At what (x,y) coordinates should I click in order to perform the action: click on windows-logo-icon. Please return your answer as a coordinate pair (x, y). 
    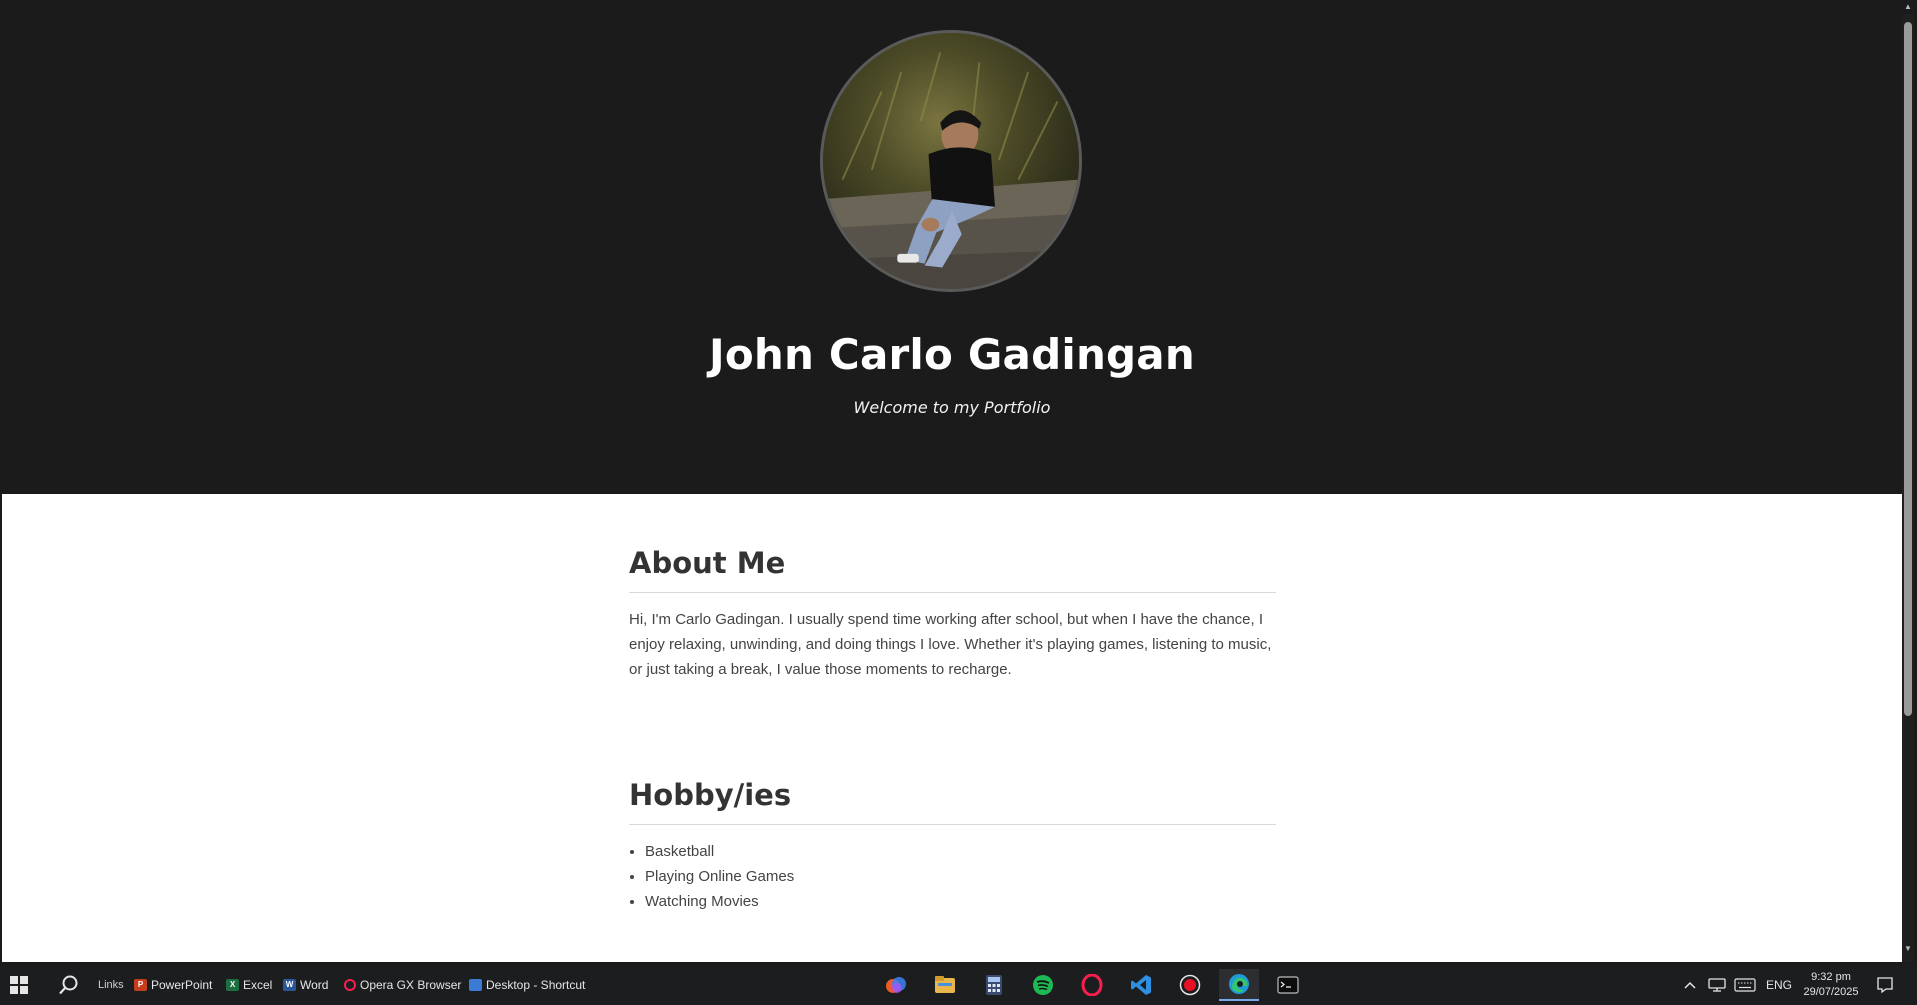
    Looking at the image, I should click on (19, 985).